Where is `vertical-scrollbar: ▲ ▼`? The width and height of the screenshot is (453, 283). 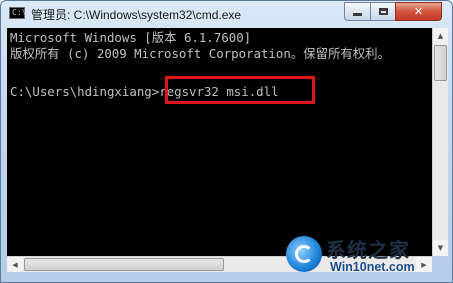
vertical-scrollbar: ▲ ▼ is located at coordinates (440, 142).